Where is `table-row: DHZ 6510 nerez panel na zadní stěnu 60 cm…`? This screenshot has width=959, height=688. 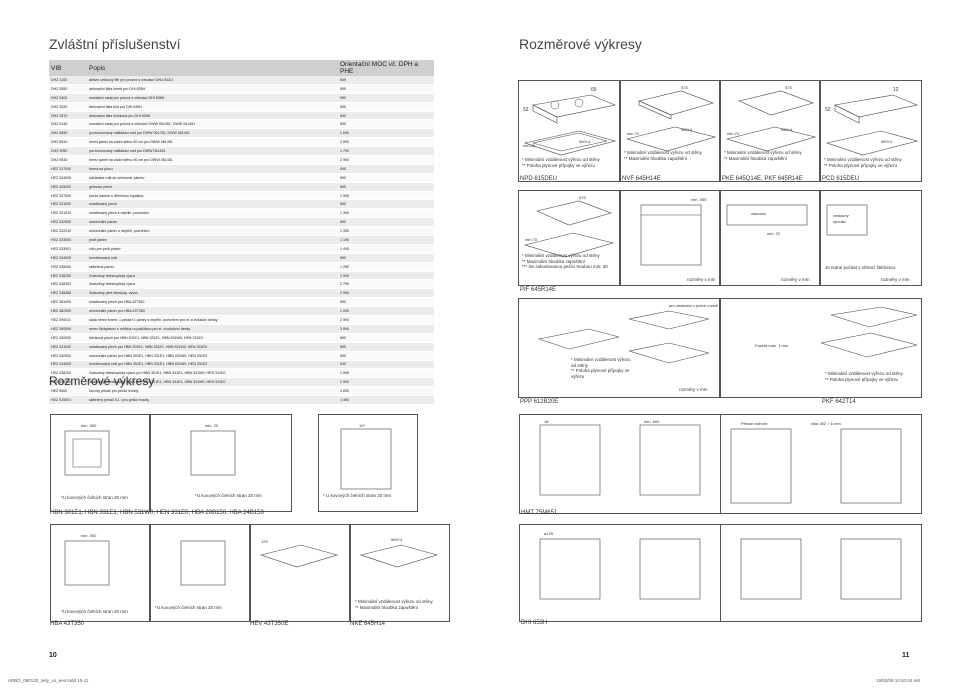
table-row: DHZ 6510 nerez panel na zadní stěnu 60 cm… is located at coordinates (241, 142).